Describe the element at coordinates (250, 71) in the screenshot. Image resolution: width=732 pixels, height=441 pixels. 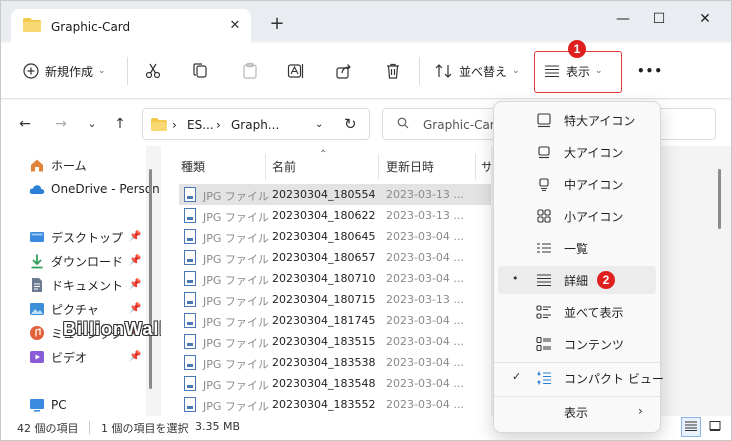
I see `paste-button` at that location.